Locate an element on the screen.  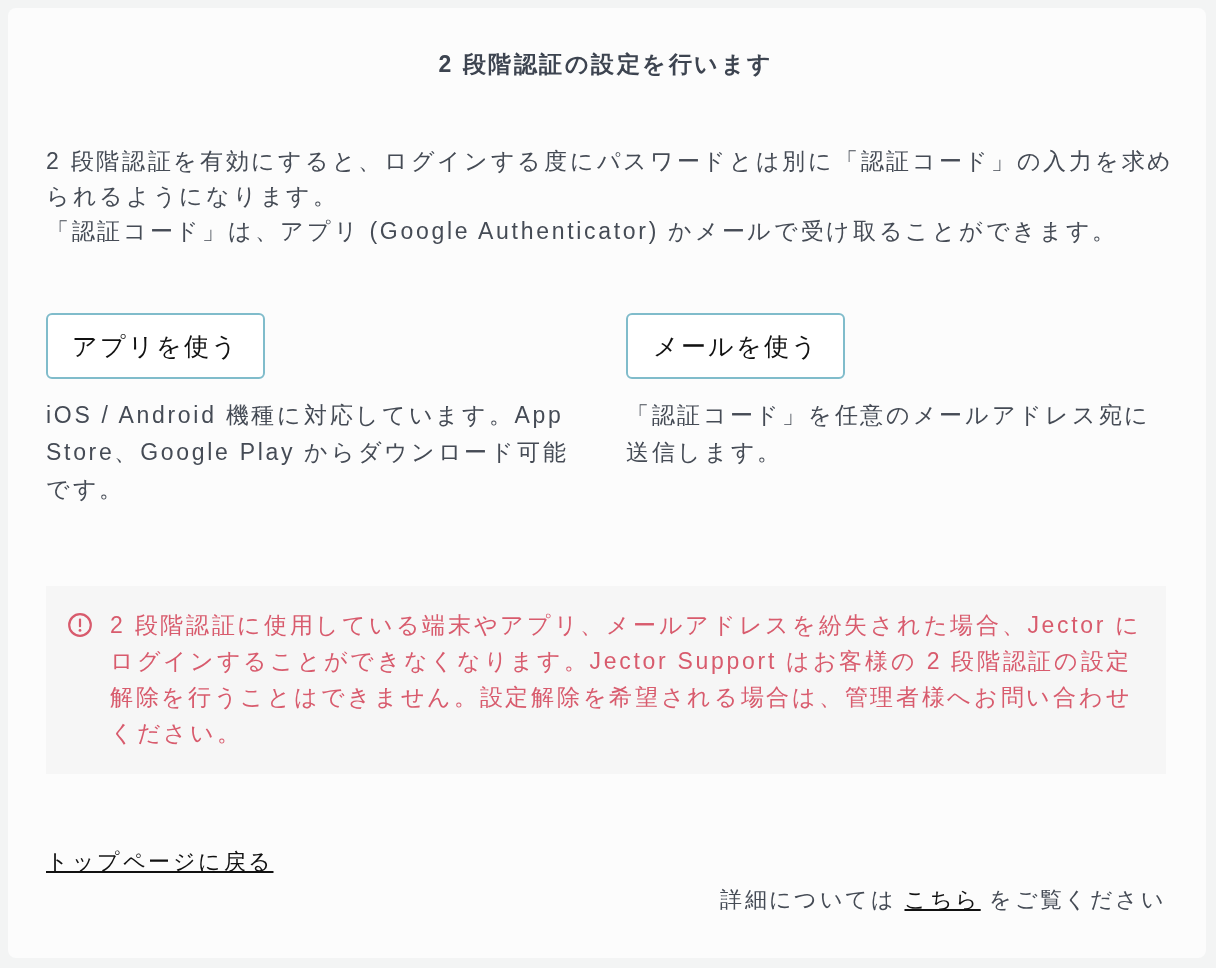
back-to-top-link: トップページに戻る is located at coordinates (160, 862).